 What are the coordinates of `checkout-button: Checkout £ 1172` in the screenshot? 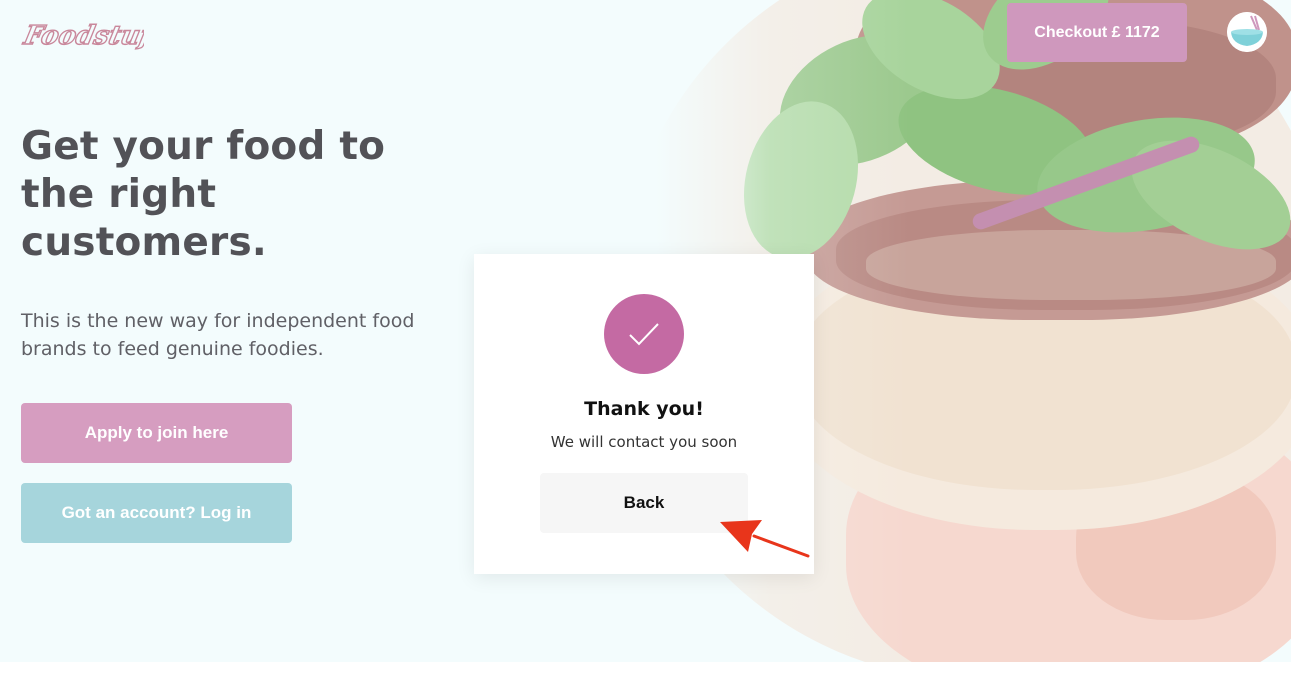 It's located at (1097, 32).